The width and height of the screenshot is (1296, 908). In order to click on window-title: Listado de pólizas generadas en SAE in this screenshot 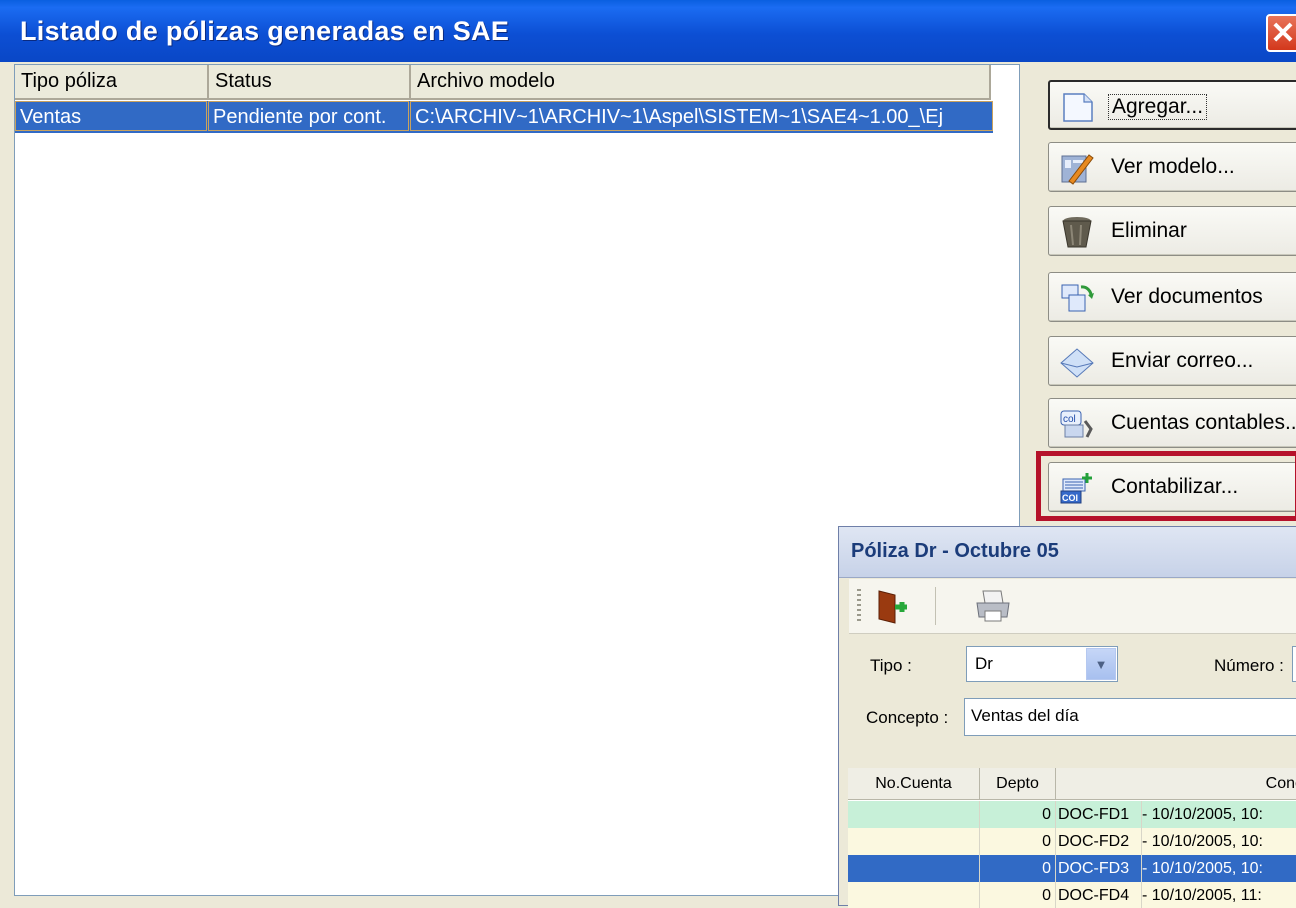, I will do `click(265, 31)`.